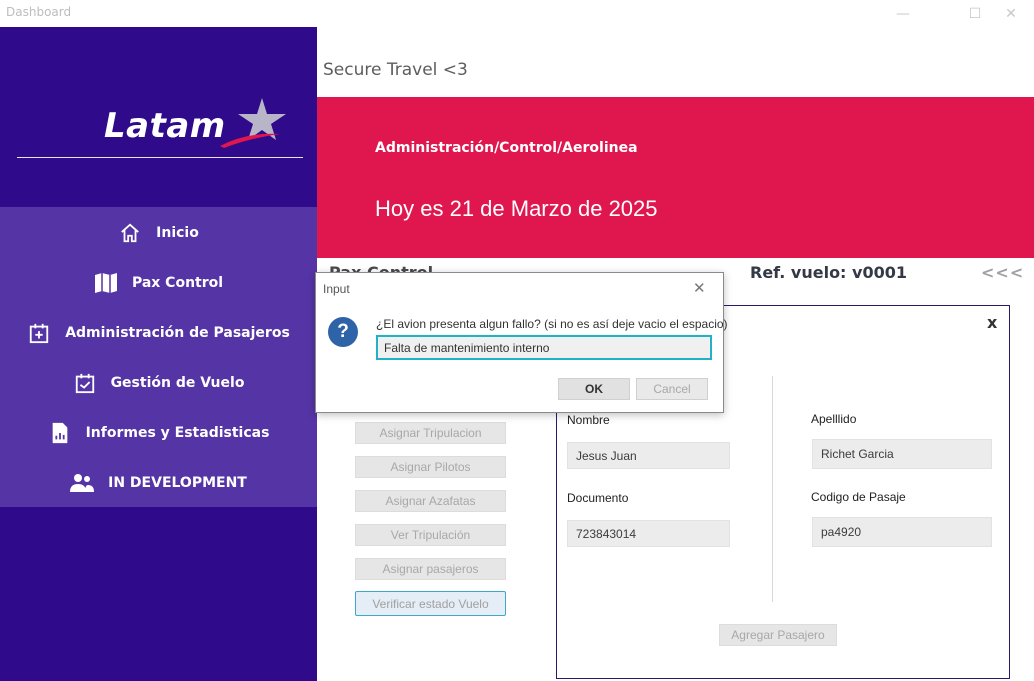 The height and width of the screenshot is (681, 1034). I want to click on calendar-check-icon, so click(85, 383).